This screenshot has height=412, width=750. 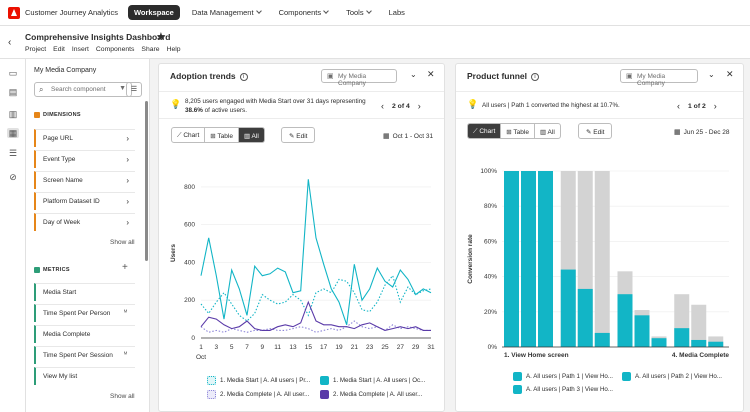 I want to click on y-tick-label: 100%, so click(x=488, y=171).